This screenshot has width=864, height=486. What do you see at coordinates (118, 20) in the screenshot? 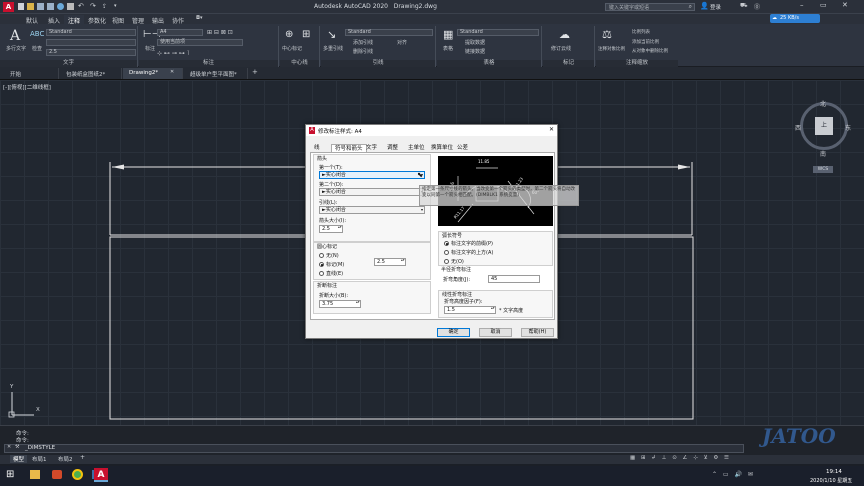
I see `menu-tab-view: 视图` at bounding box center [118, 20].